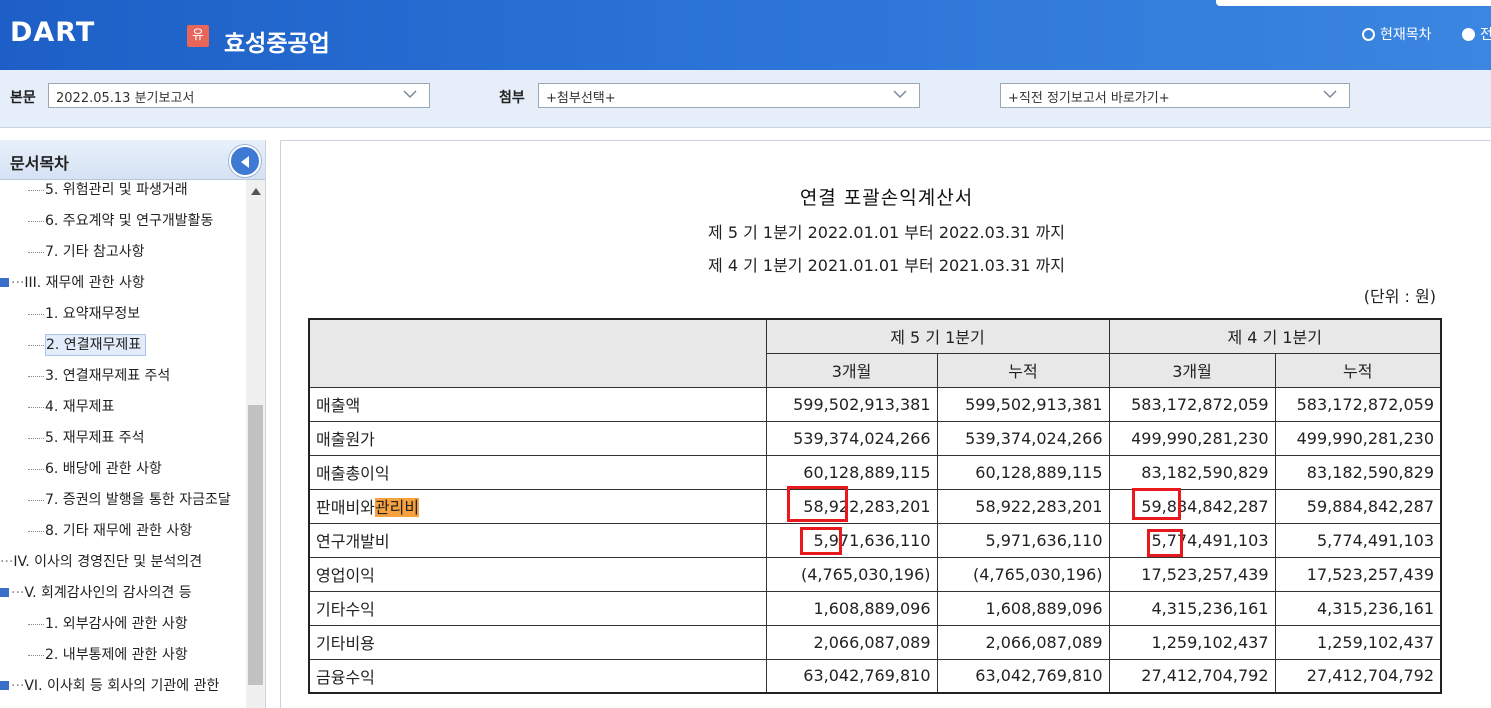  Describe the element at coordinates (23, 98) in the screenshot. I see `main-label: 본문` at that location.